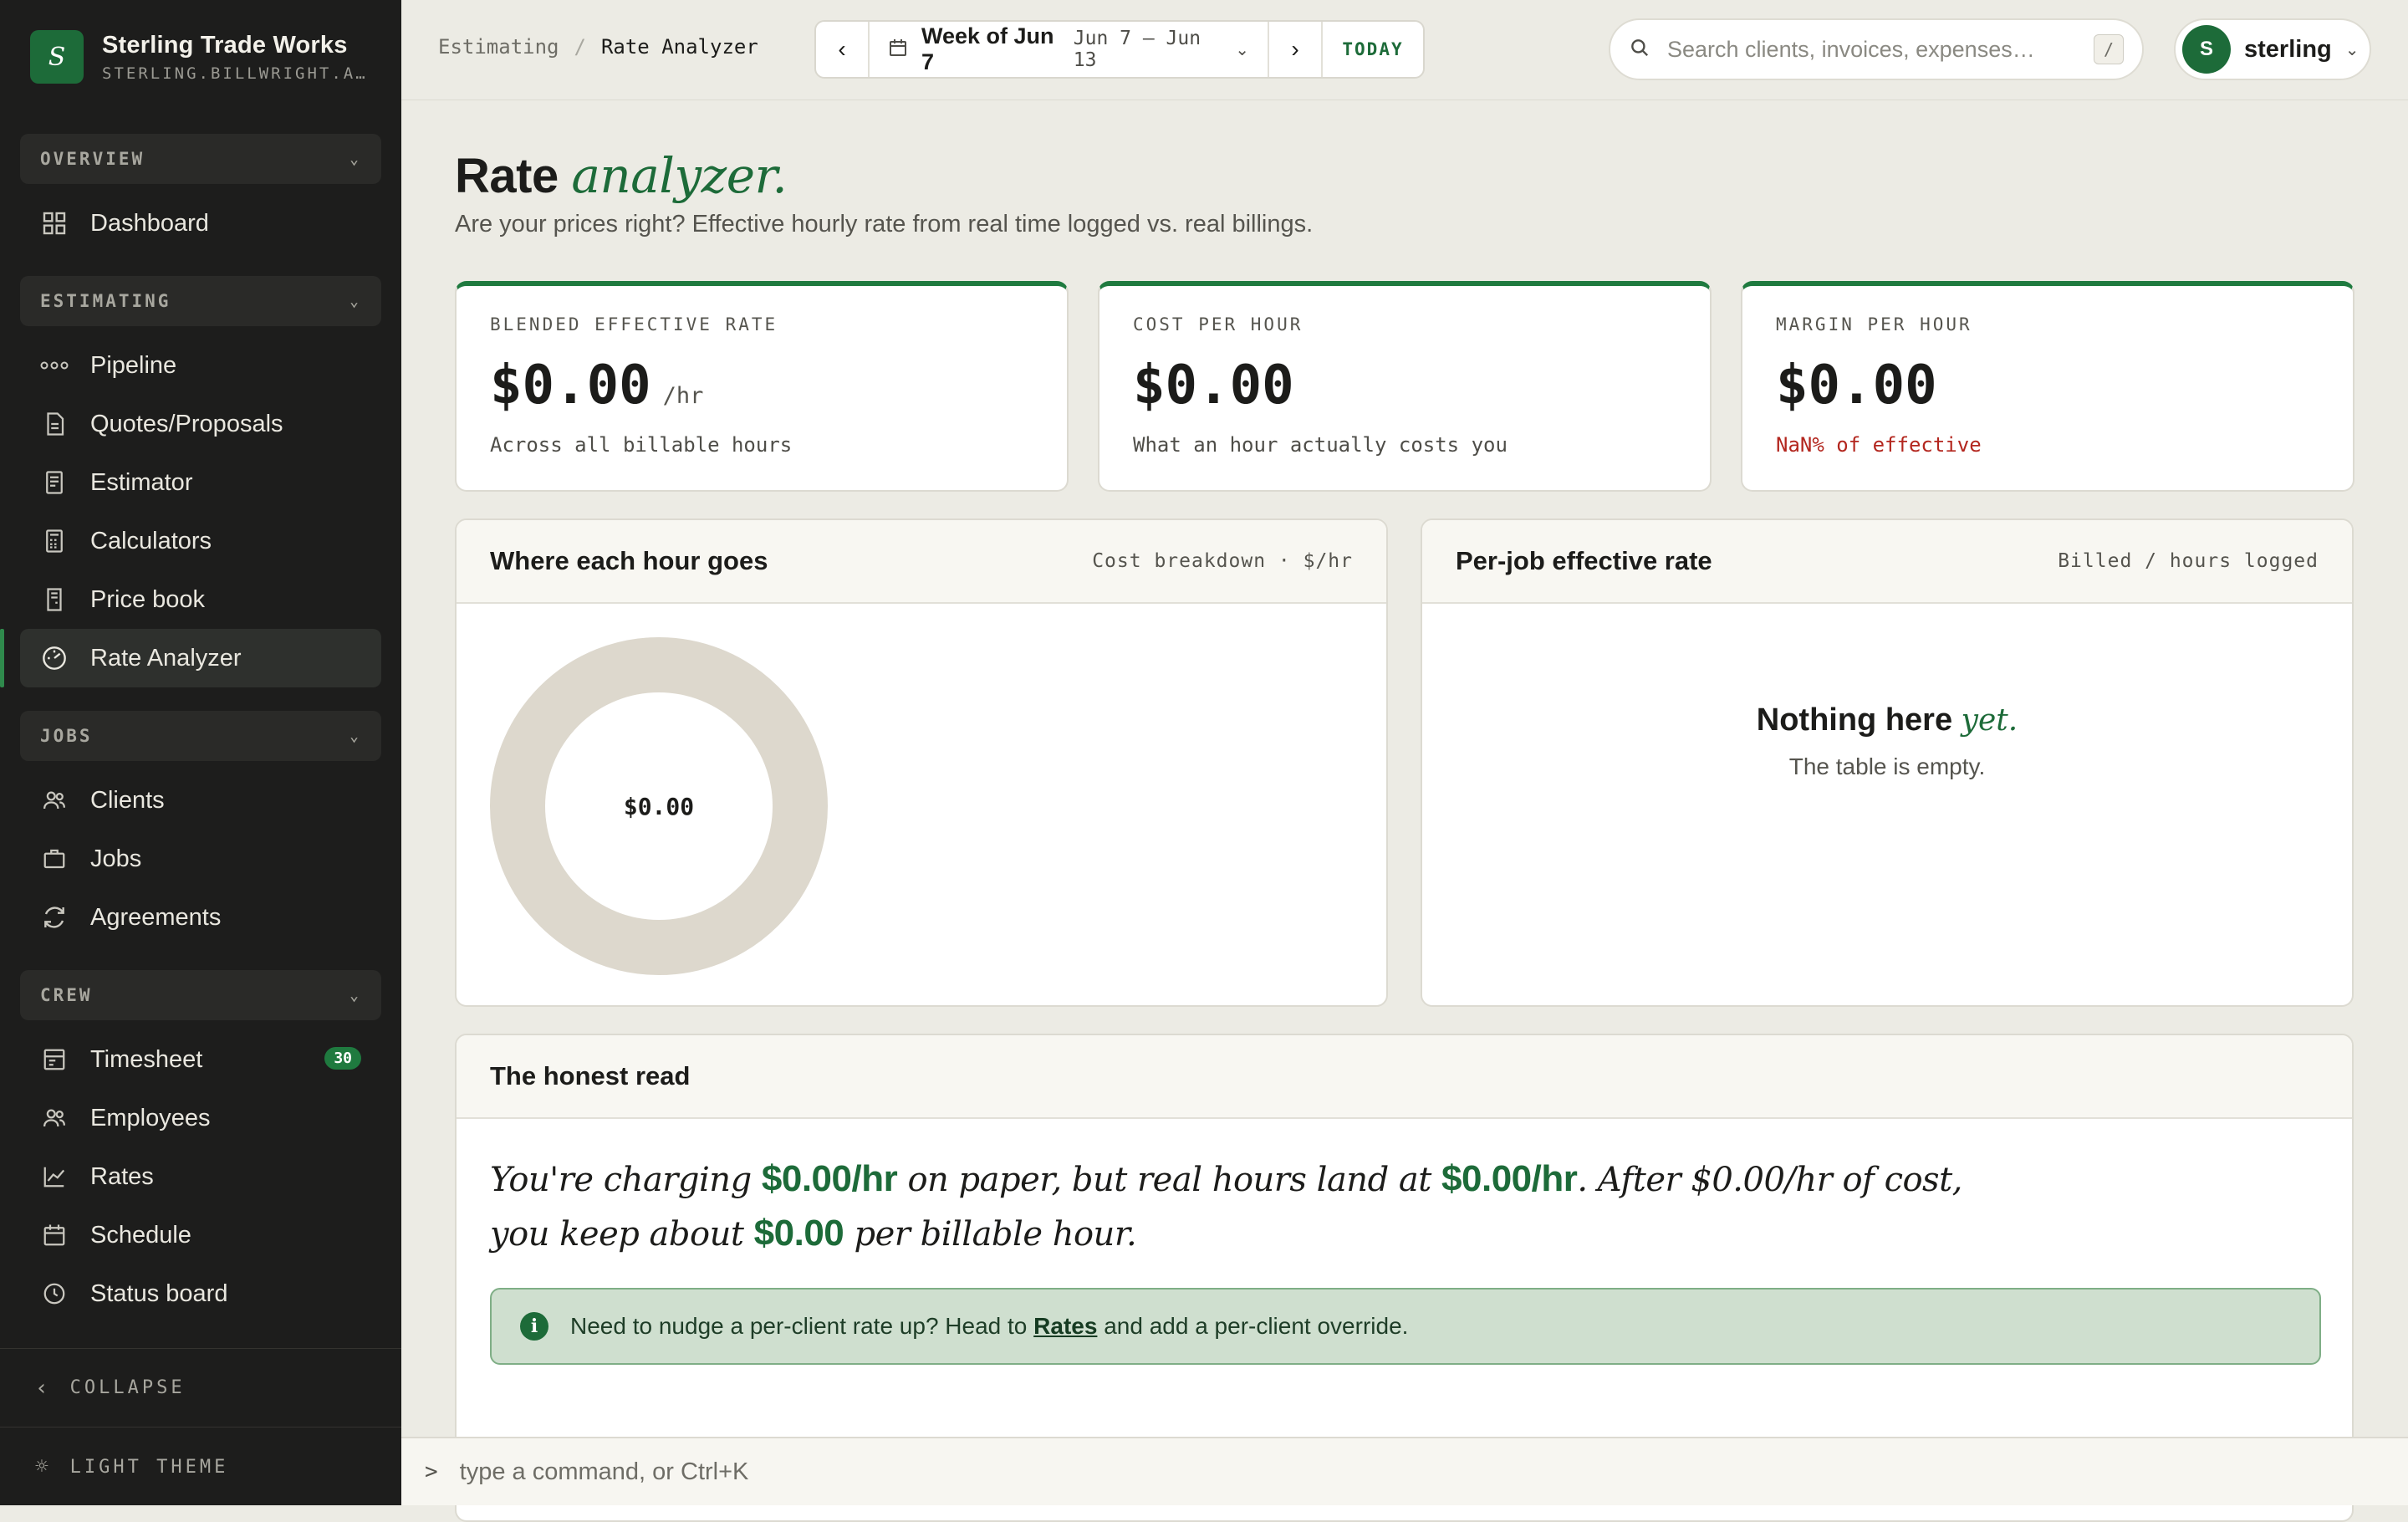 Image resolution: width=2408 pixels, height=1522 pixels. What do you see at coordinates (141, 1235) in the screenshot?
I see `sidebar-item-label: Schedule` at bounding box center [141, 1235].